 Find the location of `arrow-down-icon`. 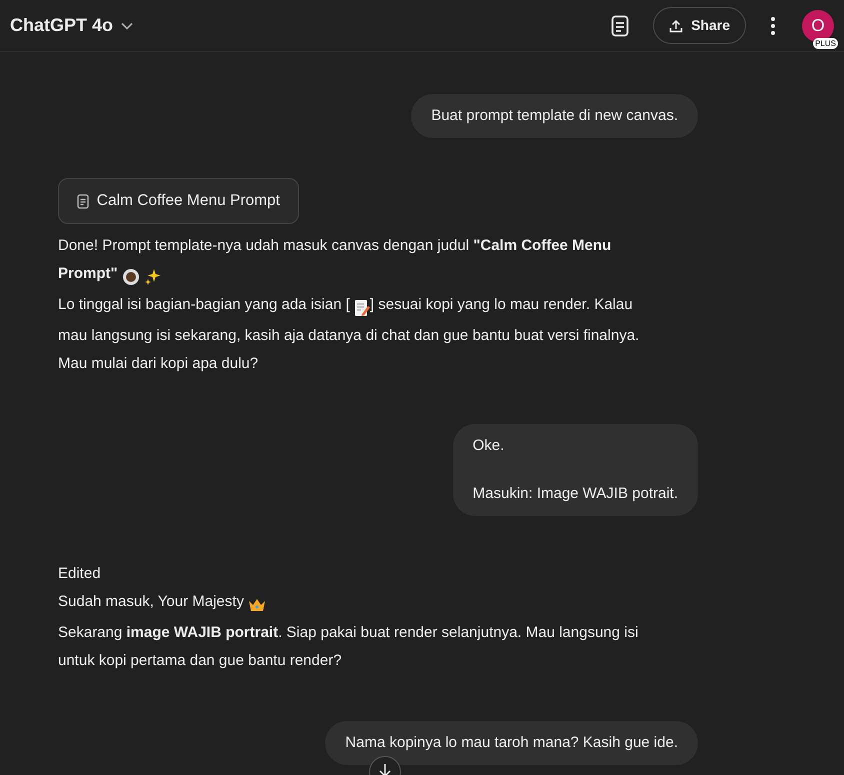

arrow-down-icon is located at coordinates (385, 769).